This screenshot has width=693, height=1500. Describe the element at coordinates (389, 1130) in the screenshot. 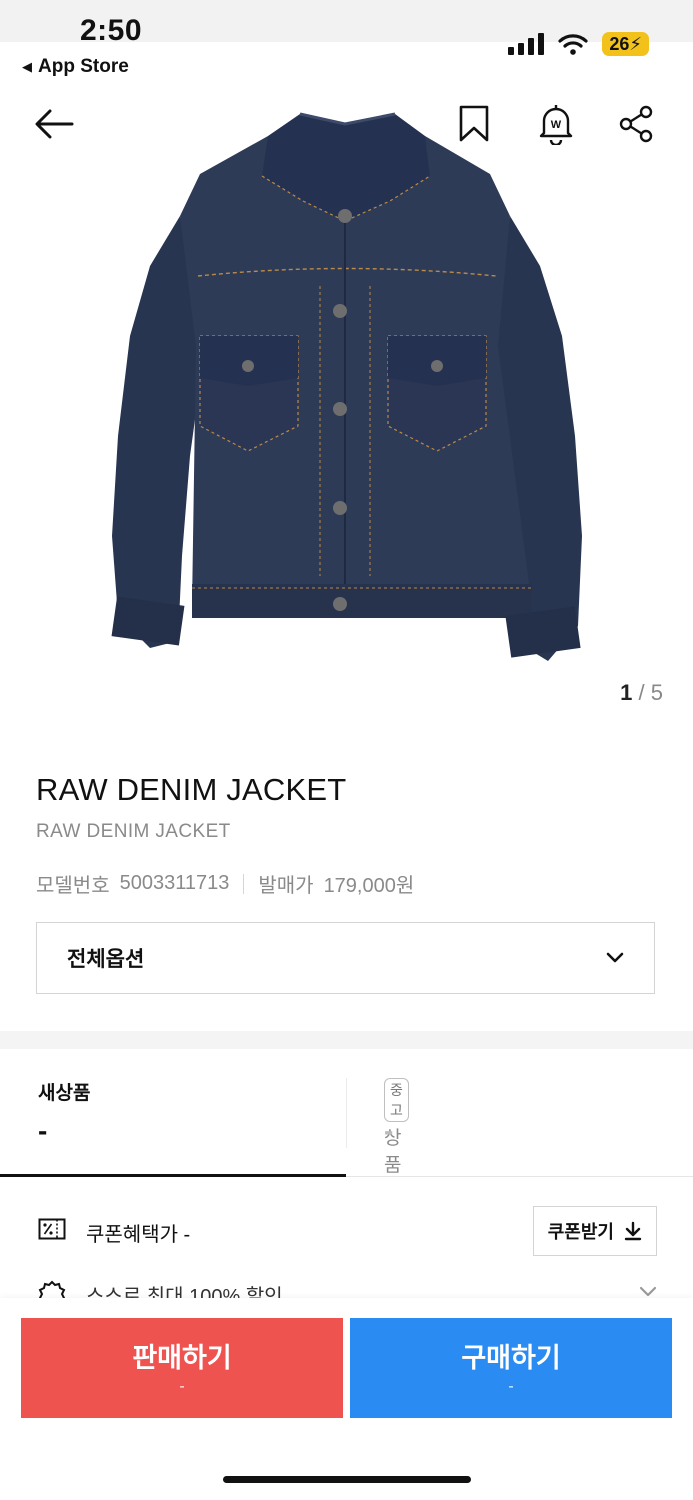

I see `tab-used-value: -` at that location.